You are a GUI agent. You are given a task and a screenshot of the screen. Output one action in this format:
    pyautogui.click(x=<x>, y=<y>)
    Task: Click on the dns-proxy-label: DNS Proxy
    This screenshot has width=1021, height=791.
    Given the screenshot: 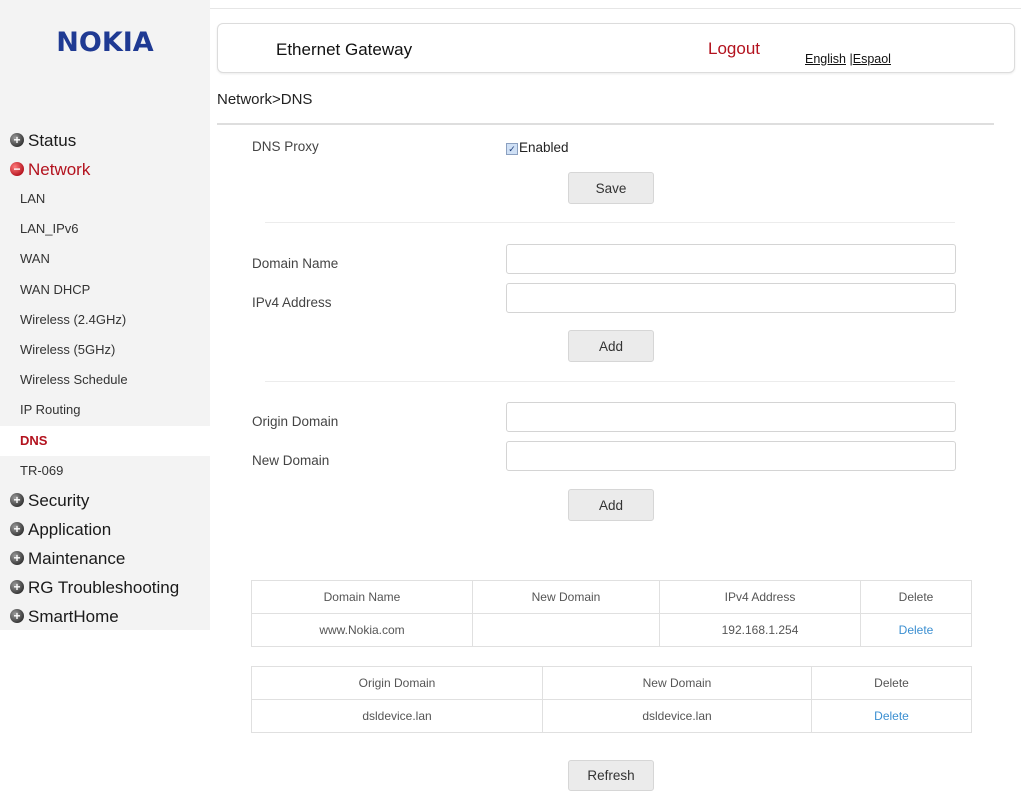 What is the action you would take?
    pyautogui.click(x=285, y=146)
    